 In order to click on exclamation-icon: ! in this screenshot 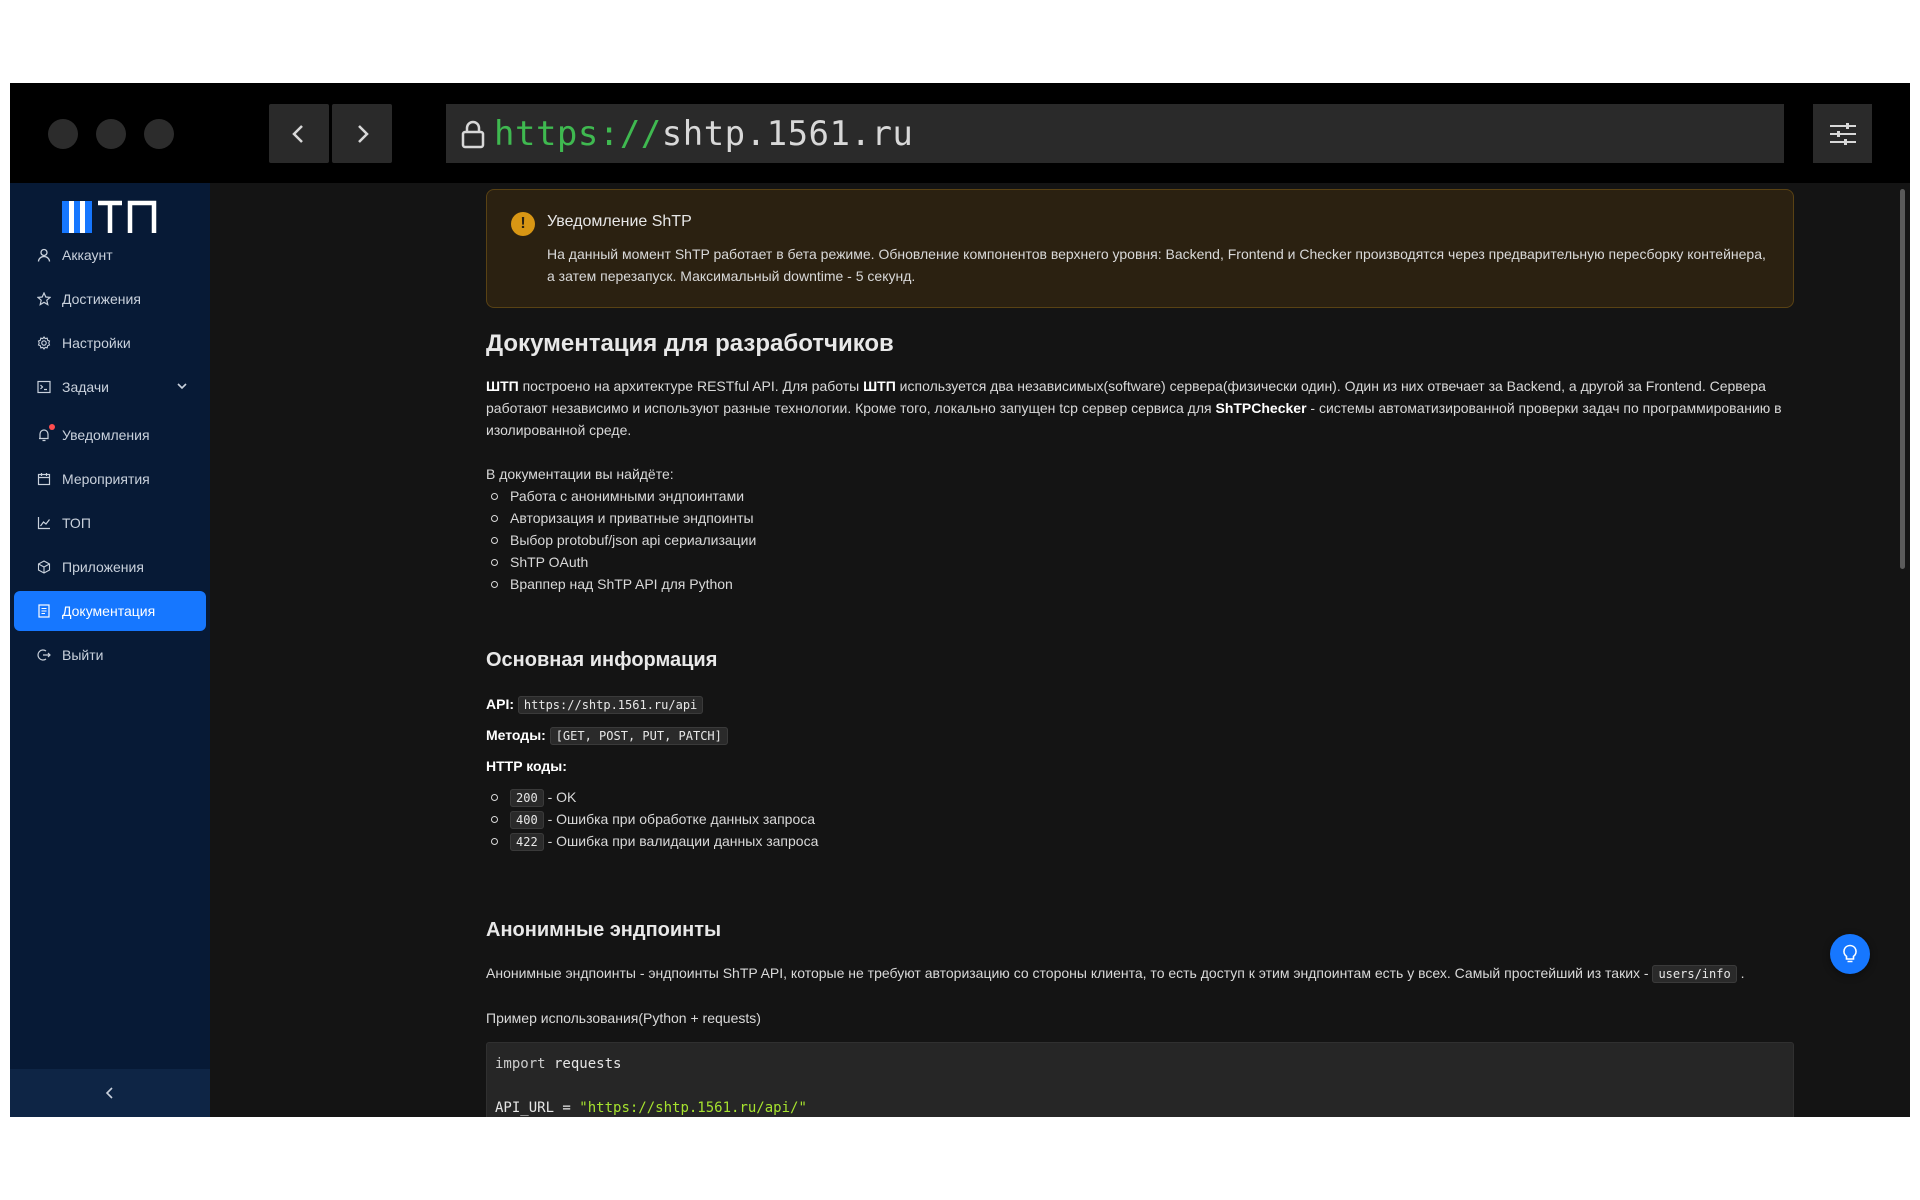, I will do `click(523, 224)`.